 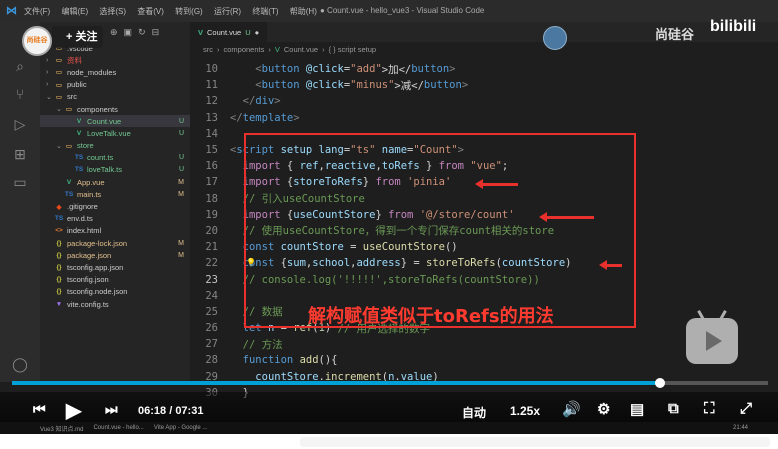 I want to click on source-control-icon: ⑂, so click(x=20, y=94).